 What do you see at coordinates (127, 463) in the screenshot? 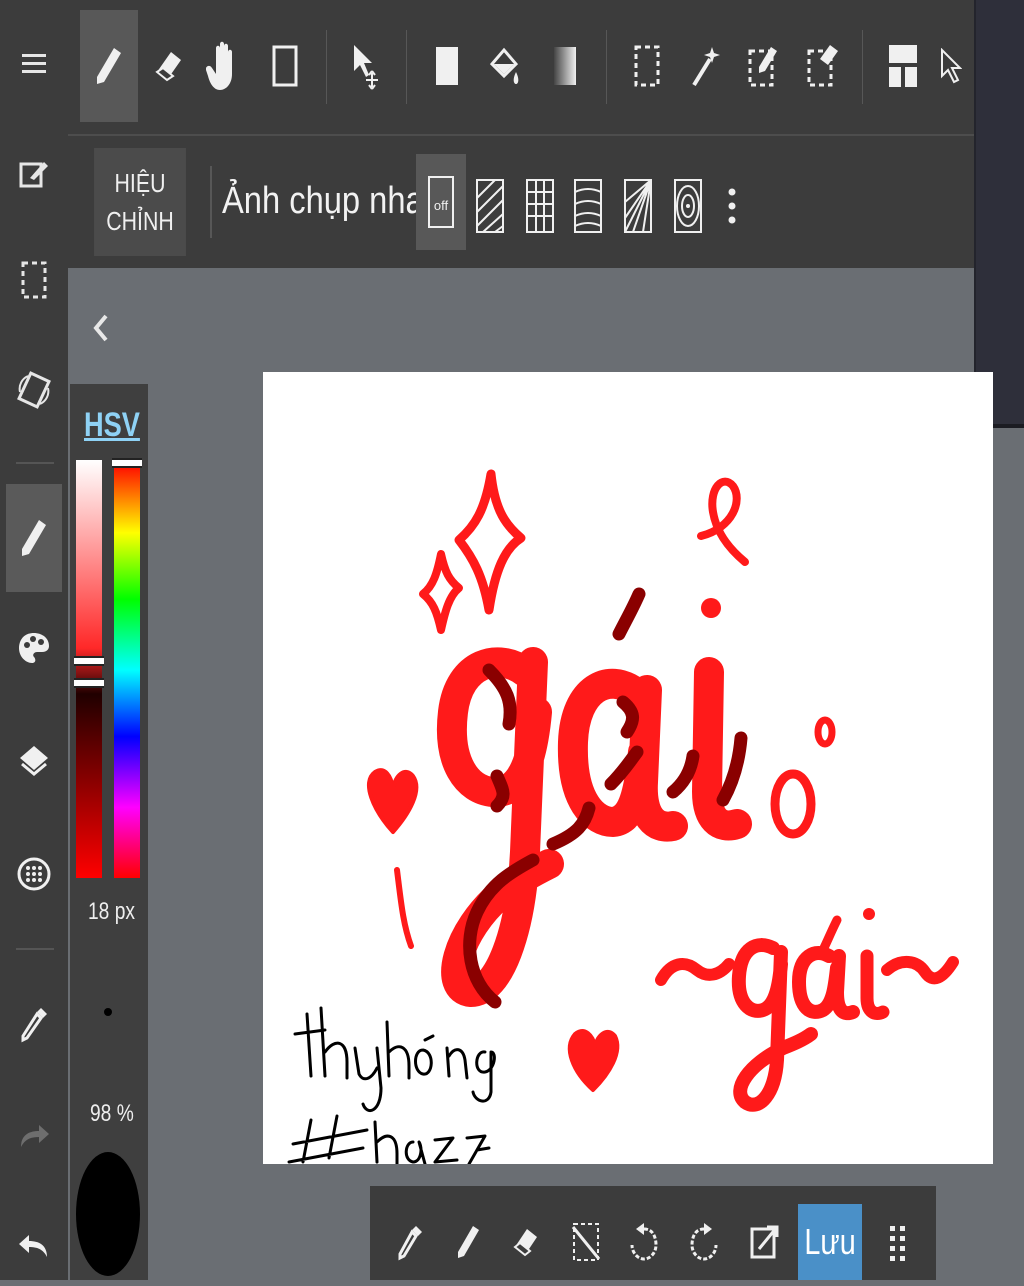
I see `hue-slider-handle` at bounding box center [127, 463].